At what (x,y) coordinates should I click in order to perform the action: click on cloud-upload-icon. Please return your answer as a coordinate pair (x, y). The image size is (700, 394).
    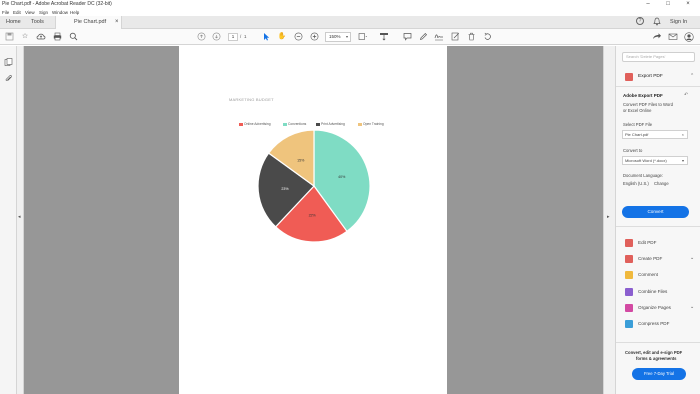
    Looking at the image, I should click on (41, 37).